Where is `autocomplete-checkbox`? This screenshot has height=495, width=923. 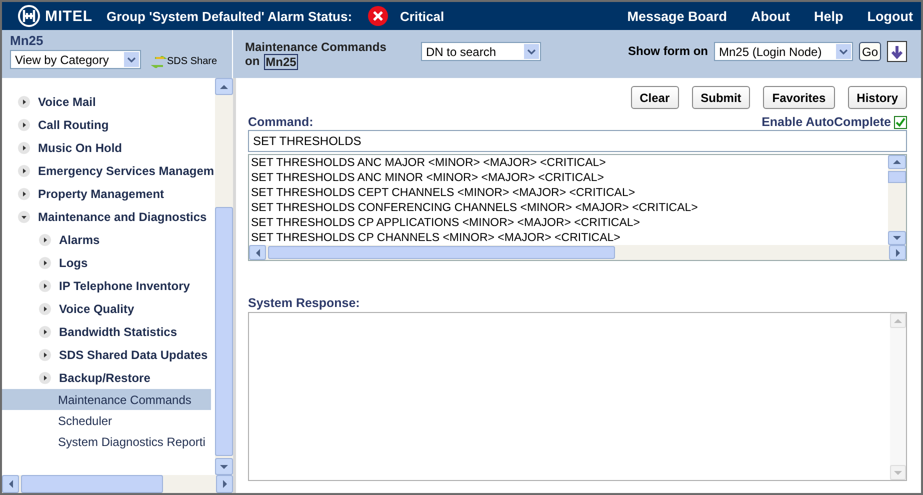
autocomplete-checkbox is located at coordinates (900, 122).